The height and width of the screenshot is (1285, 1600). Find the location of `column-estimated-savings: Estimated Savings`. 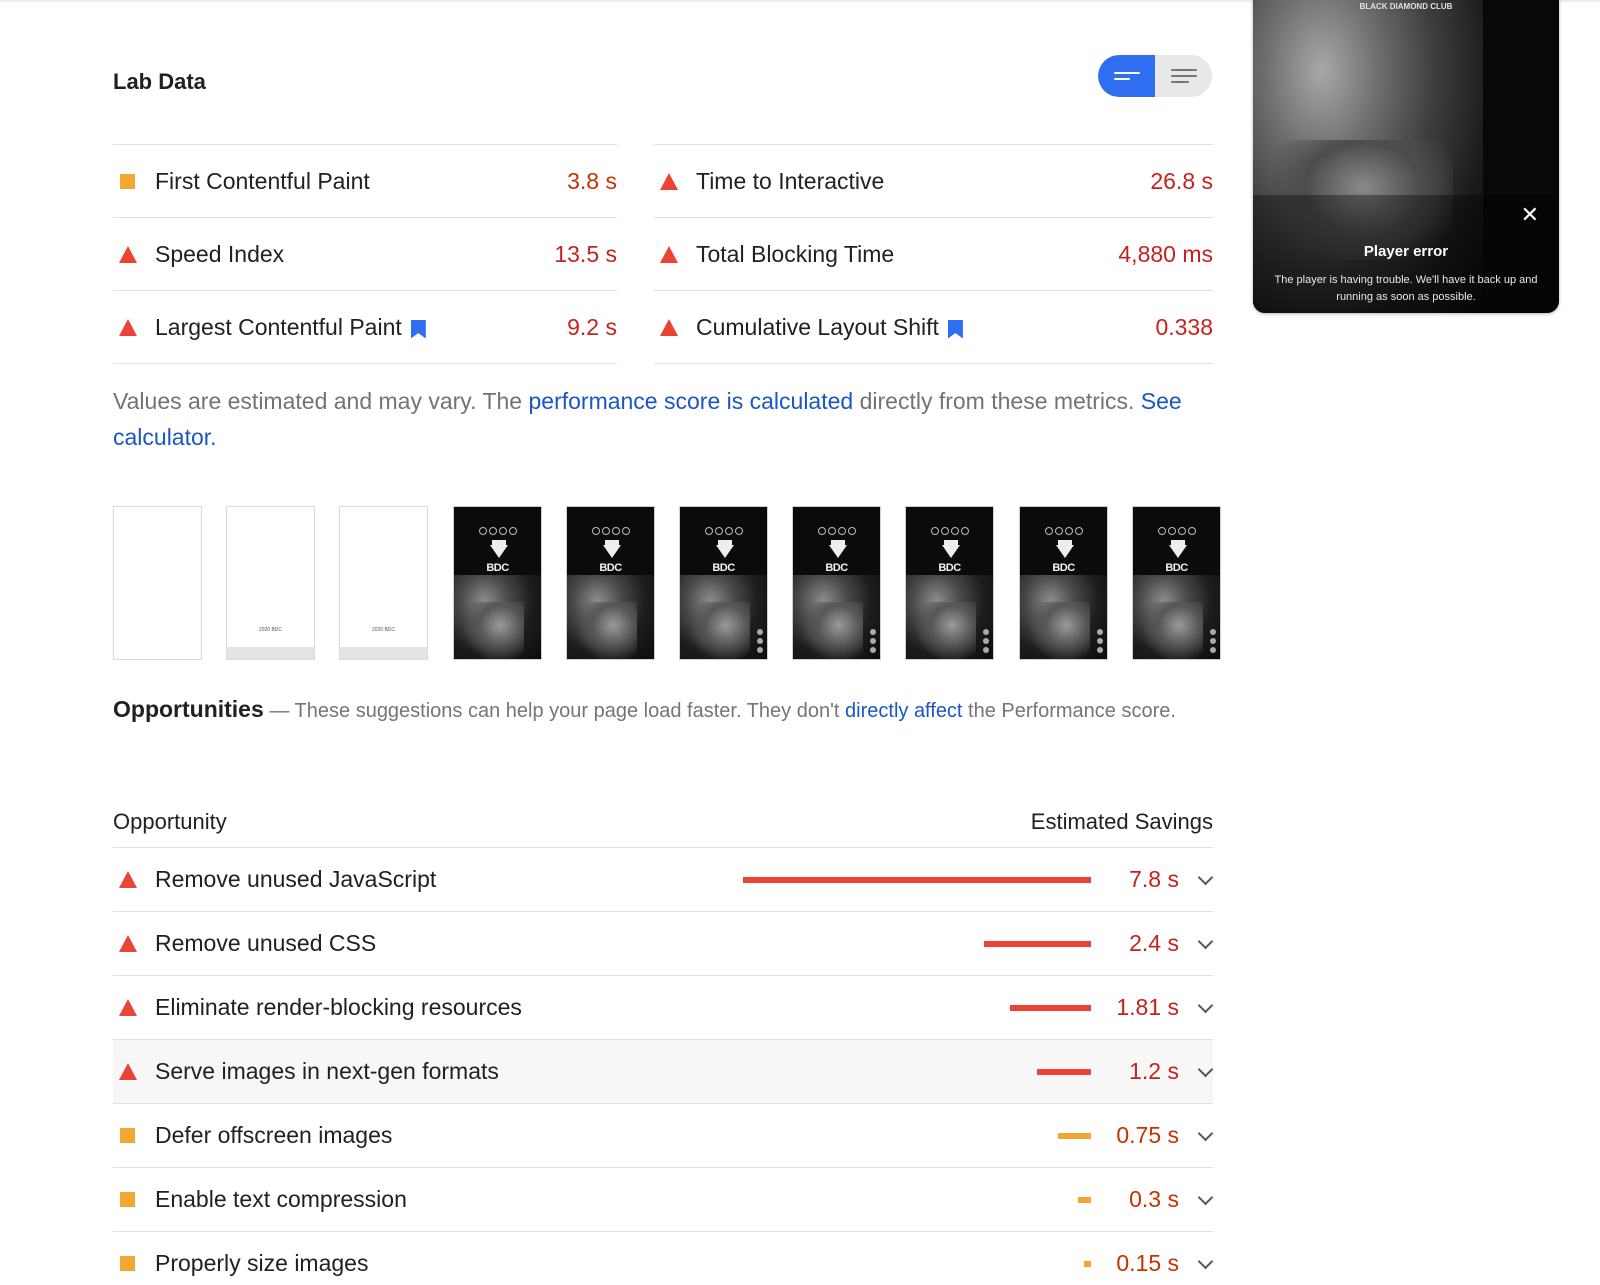

column-estimated-savings: Estimated Savings is located at coordinates (1121, 821).